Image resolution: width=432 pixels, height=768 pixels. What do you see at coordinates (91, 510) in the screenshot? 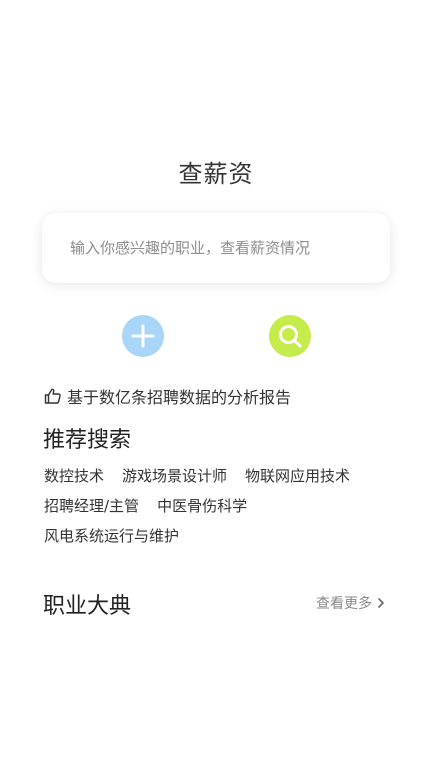
I see `recommended-tag: 招聘经理/主管` at bounding box center [91, 510].